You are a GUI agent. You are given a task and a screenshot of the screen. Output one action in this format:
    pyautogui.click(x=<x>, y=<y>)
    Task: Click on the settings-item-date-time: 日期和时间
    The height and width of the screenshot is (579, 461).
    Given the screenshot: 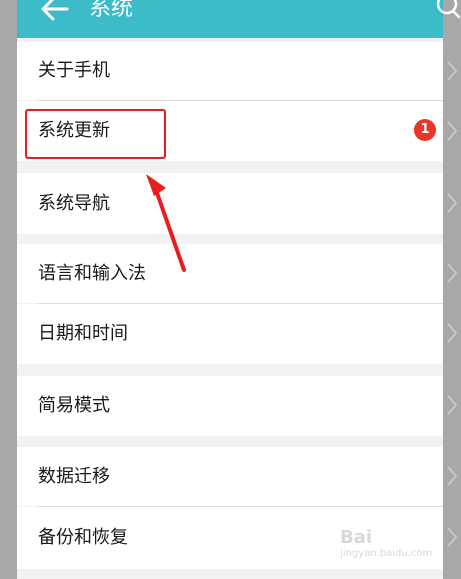 What is the action you would take?
    pyautogui.click(x=230, y=334)
    